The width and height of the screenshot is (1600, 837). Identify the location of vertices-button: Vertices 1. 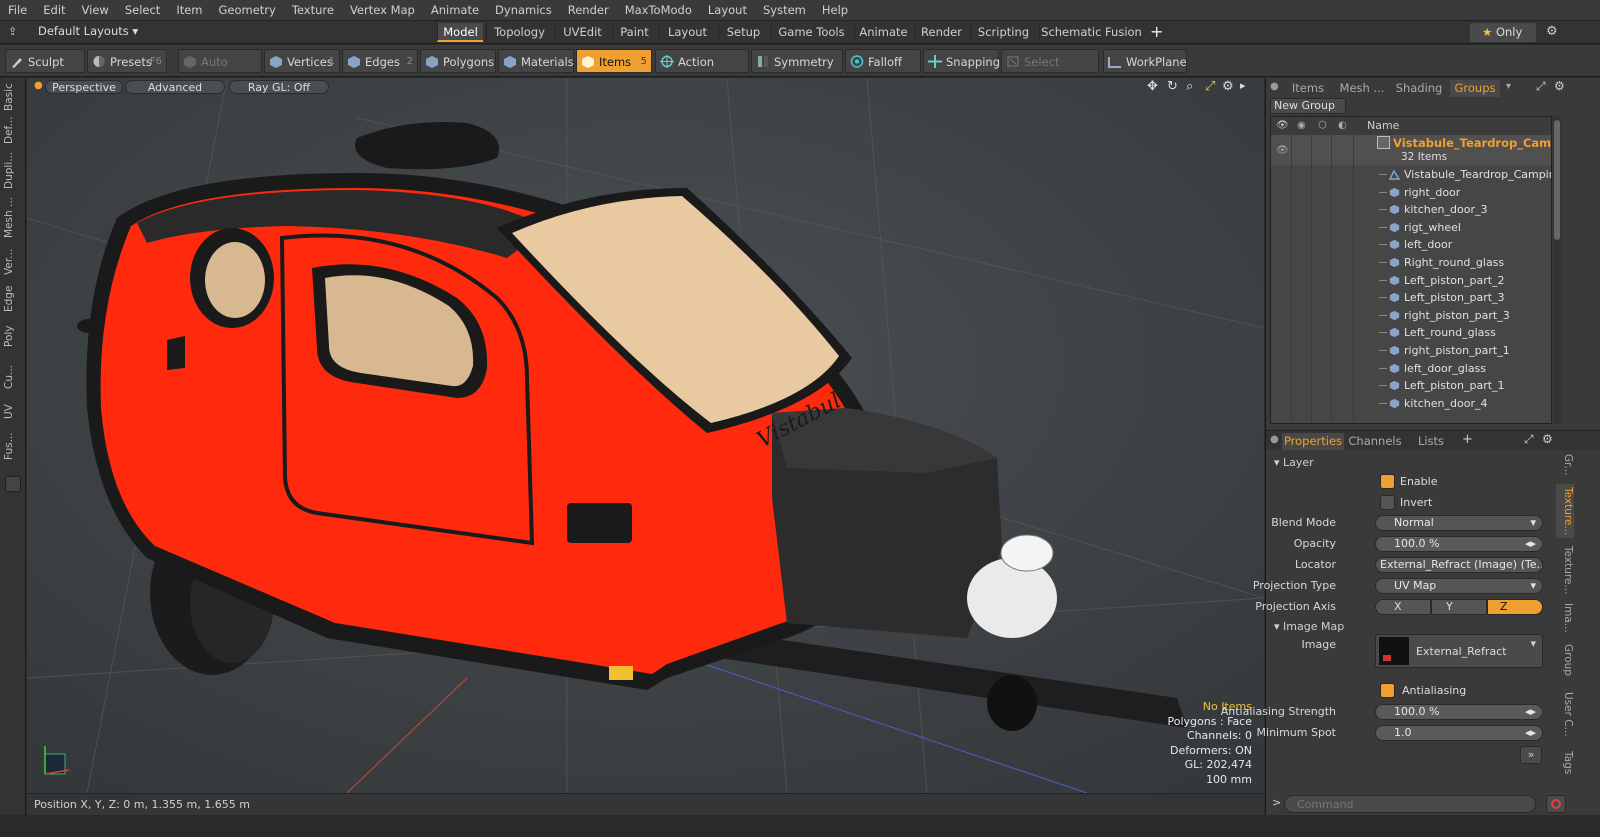
(302, 61).